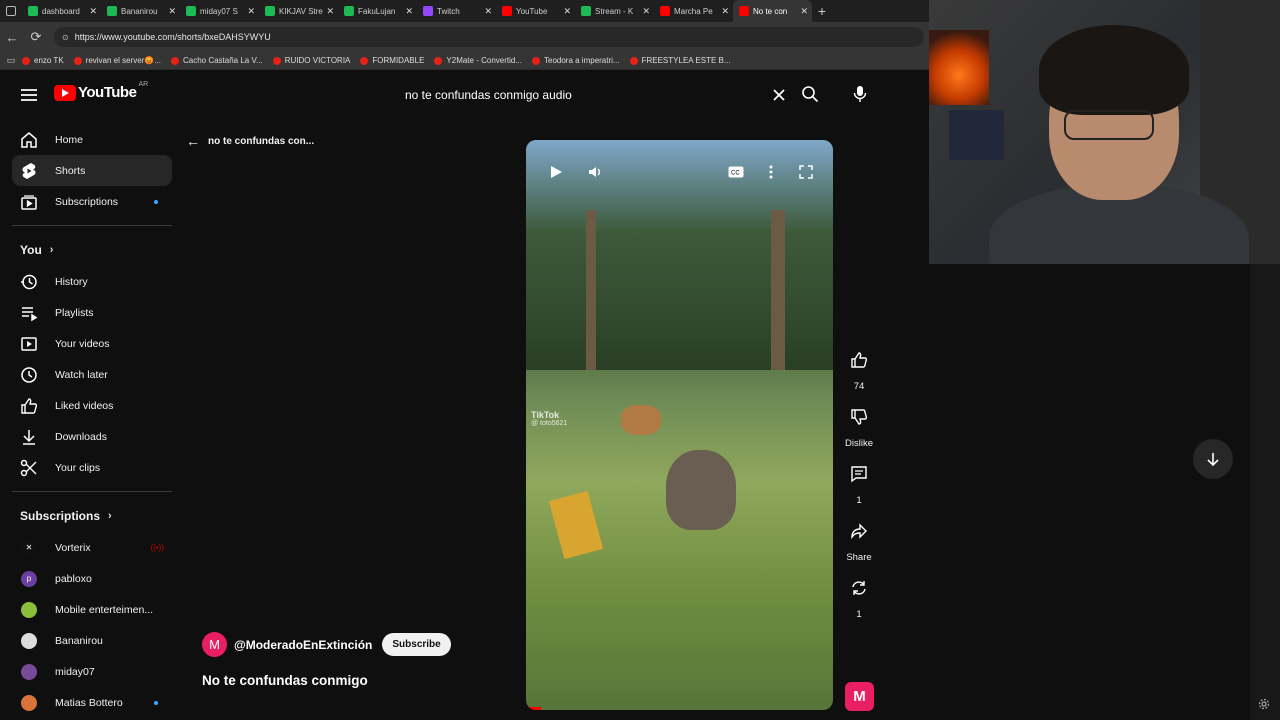  I want to click on search-input, so click(579, 95).